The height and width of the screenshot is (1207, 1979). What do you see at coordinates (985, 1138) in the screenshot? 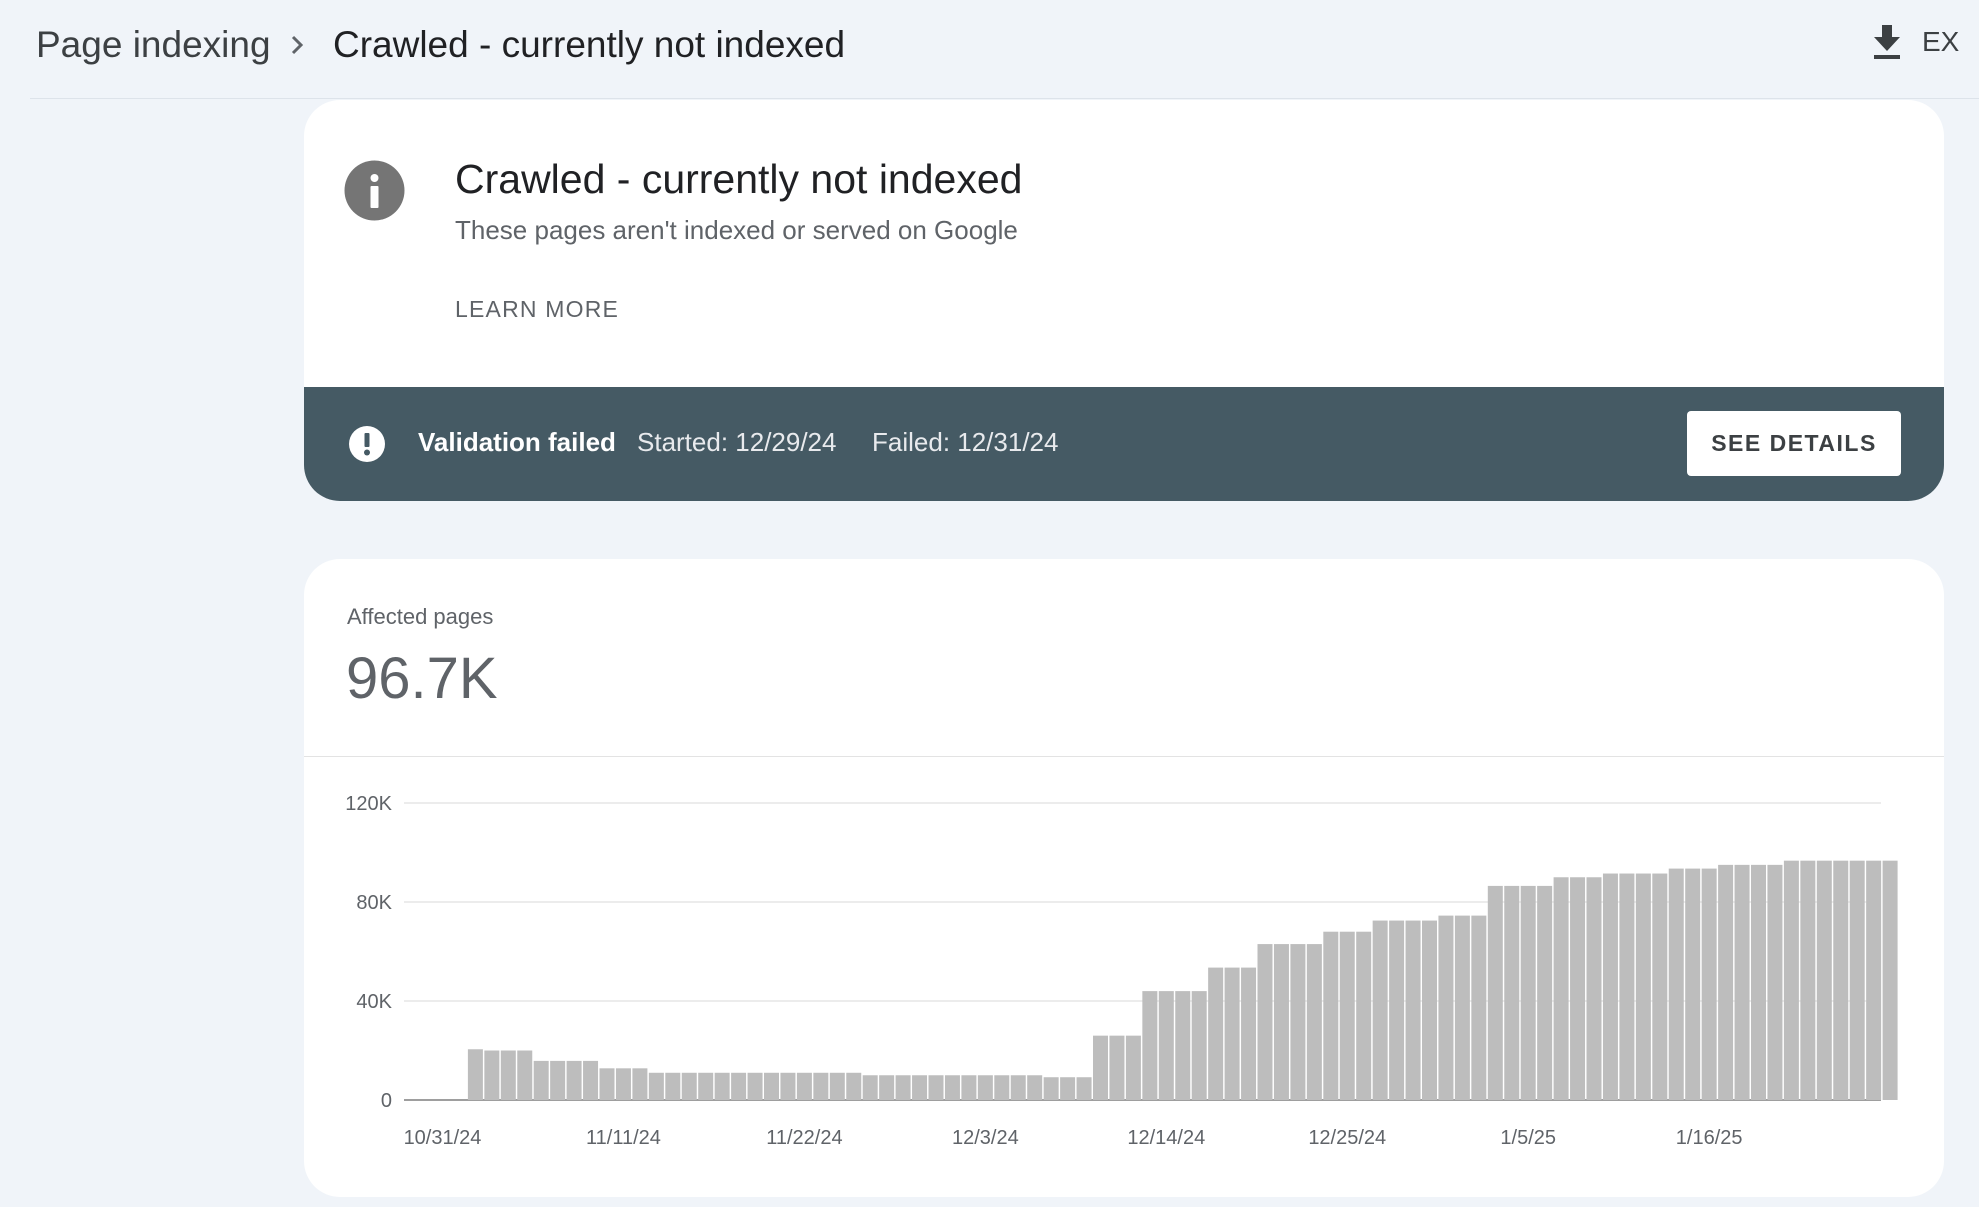
I see `x-tick-label: 12/3/24` at bounding box center [985, 1138].